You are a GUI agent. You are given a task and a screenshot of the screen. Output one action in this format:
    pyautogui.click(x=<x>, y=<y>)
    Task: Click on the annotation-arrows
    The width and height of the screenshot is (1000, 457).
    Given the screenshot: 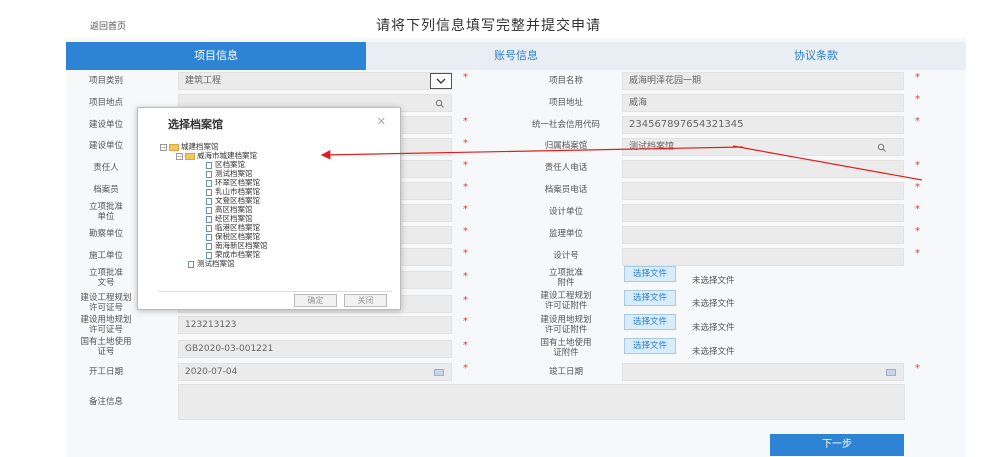 What is the action you would take?
    pyautogui.click(x=621, y=163)
    